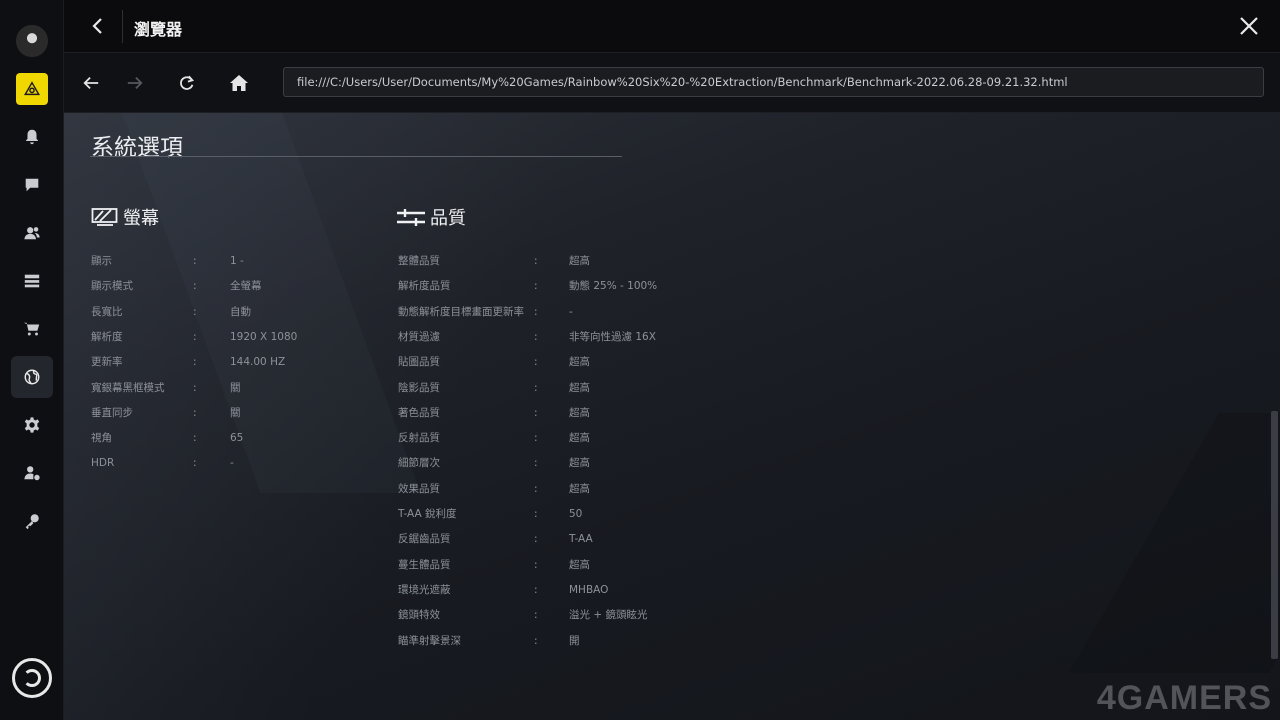 The image size is (1280, 720). Describe the element at coordinates (258, 362) in the screenshot. I see `setting-value: 144.00 HZ` at that location.